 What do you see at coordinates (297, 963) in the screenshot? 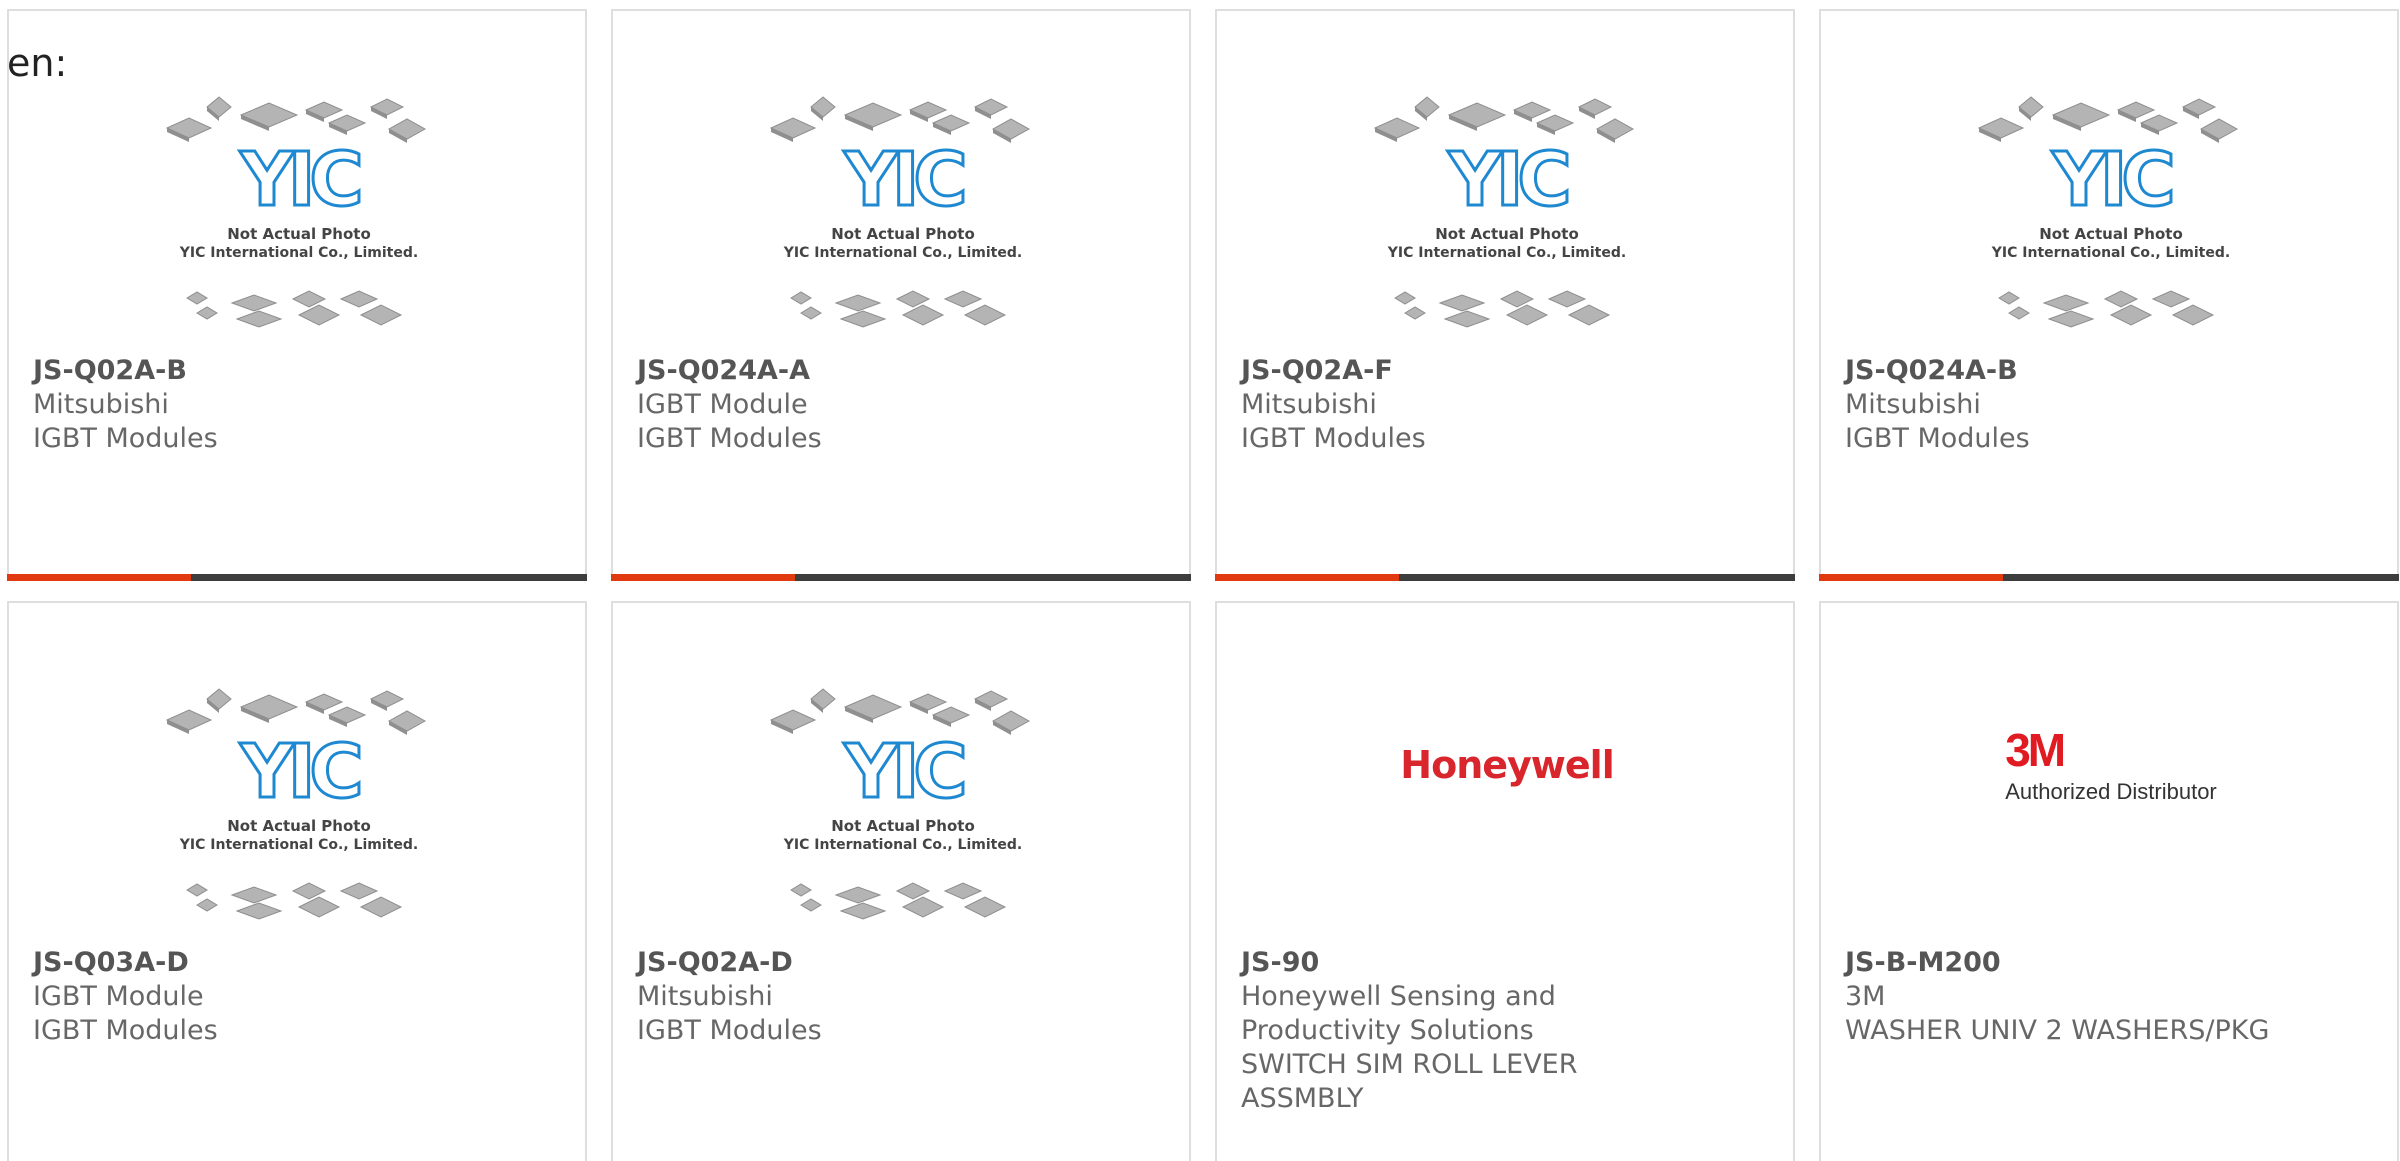
I see `part-number-link: JS-Q03A-D` at bounding box center [297, 963].